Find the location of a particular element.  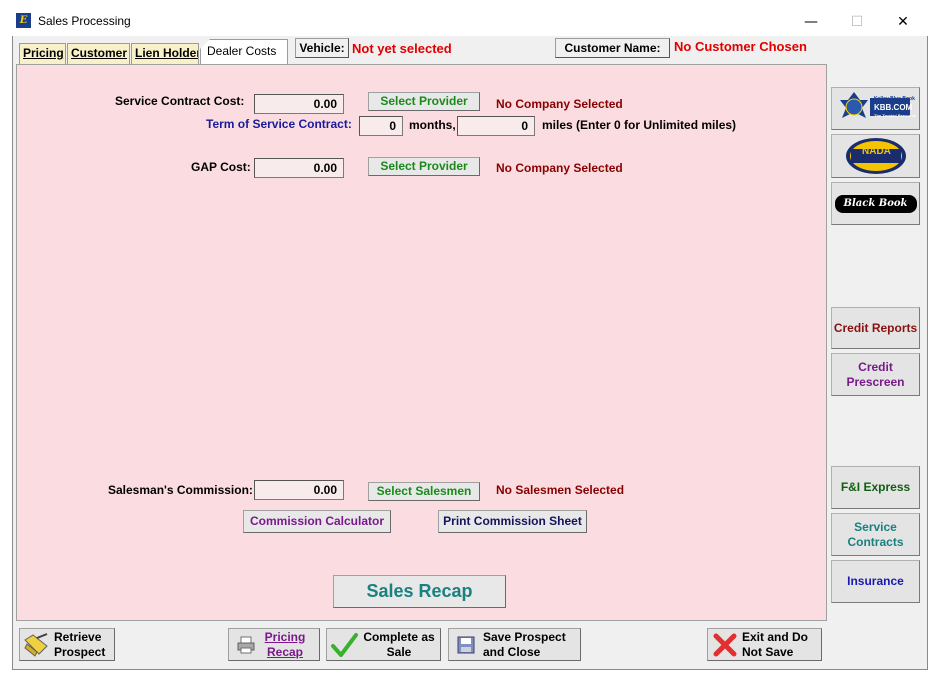

tab-customer: Customer is located at coordinates (98, 53).